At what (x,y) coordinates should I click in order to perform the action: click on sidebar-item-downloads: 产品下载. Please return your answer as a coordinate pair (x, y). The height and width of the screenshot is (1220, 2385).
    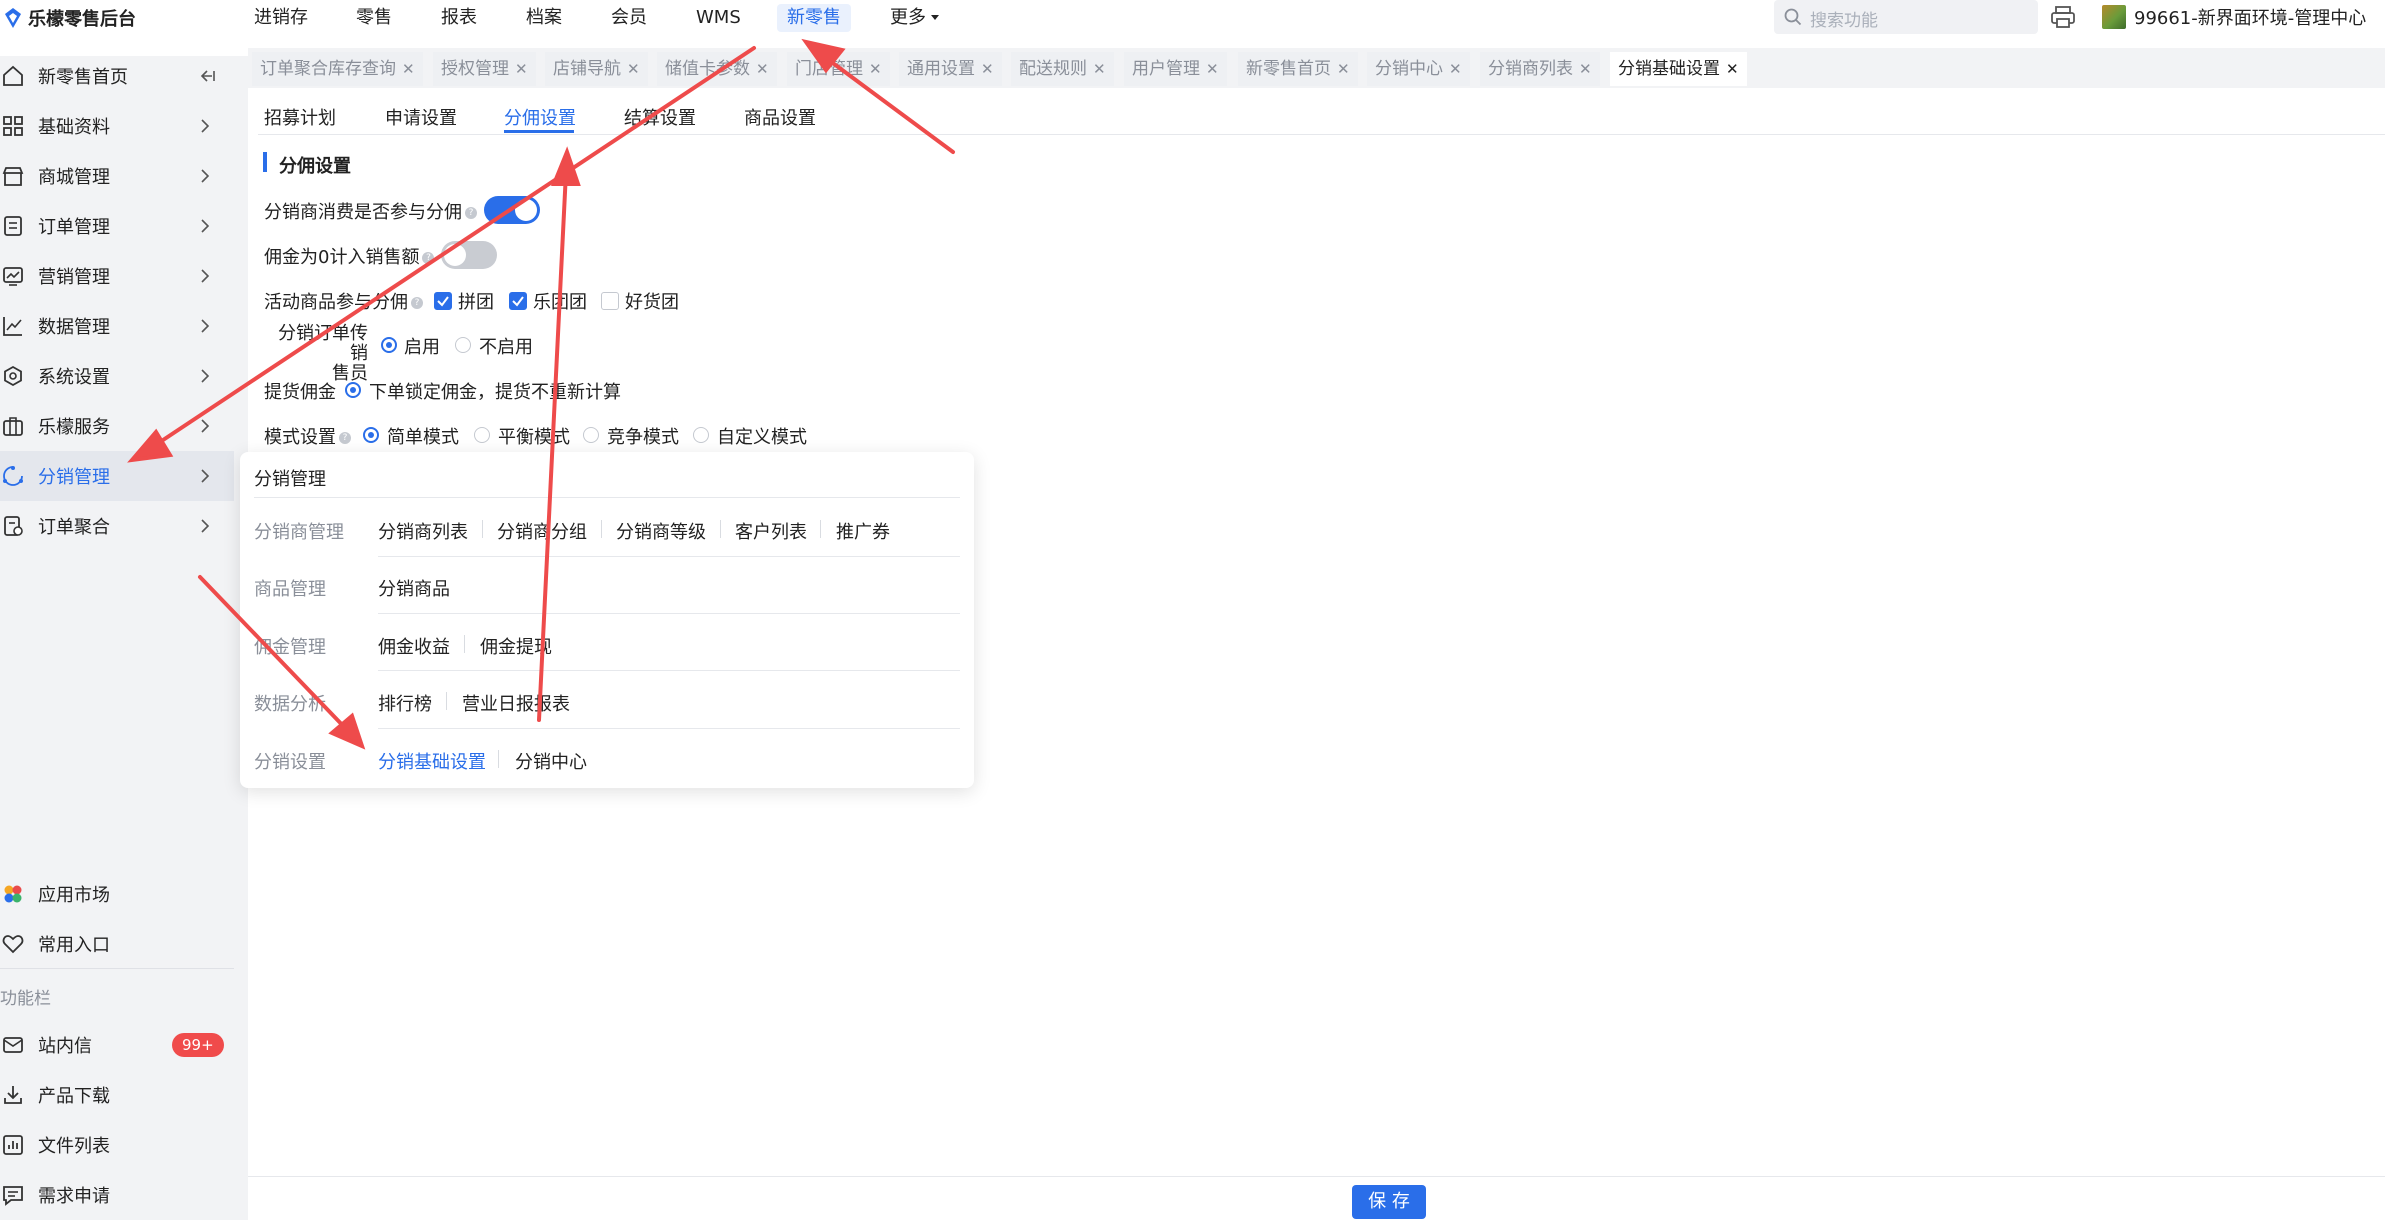
    Looking at the image, I should click on (117, 1095).